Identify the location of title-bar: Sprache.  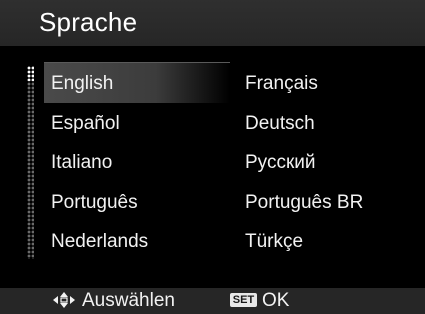
(212, 23).